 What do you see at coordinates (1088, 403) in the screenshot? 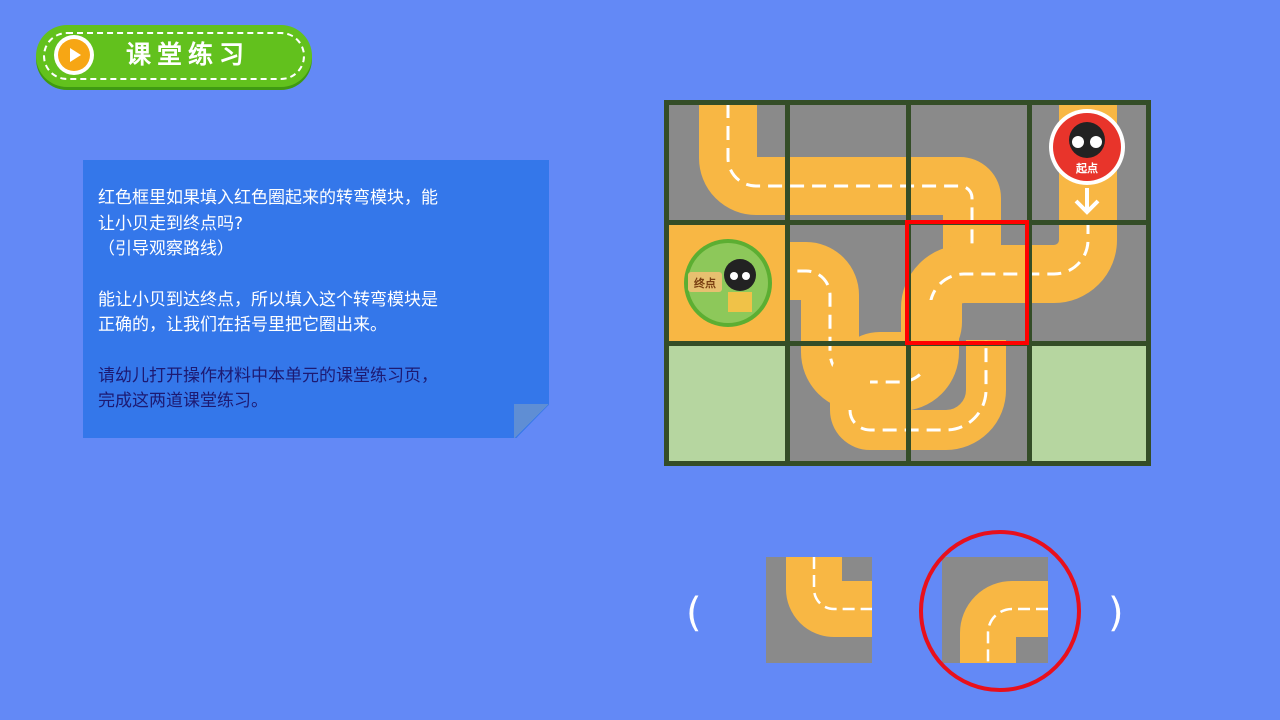
I see `grass-tile-right` at bounding box center [1088, 403].